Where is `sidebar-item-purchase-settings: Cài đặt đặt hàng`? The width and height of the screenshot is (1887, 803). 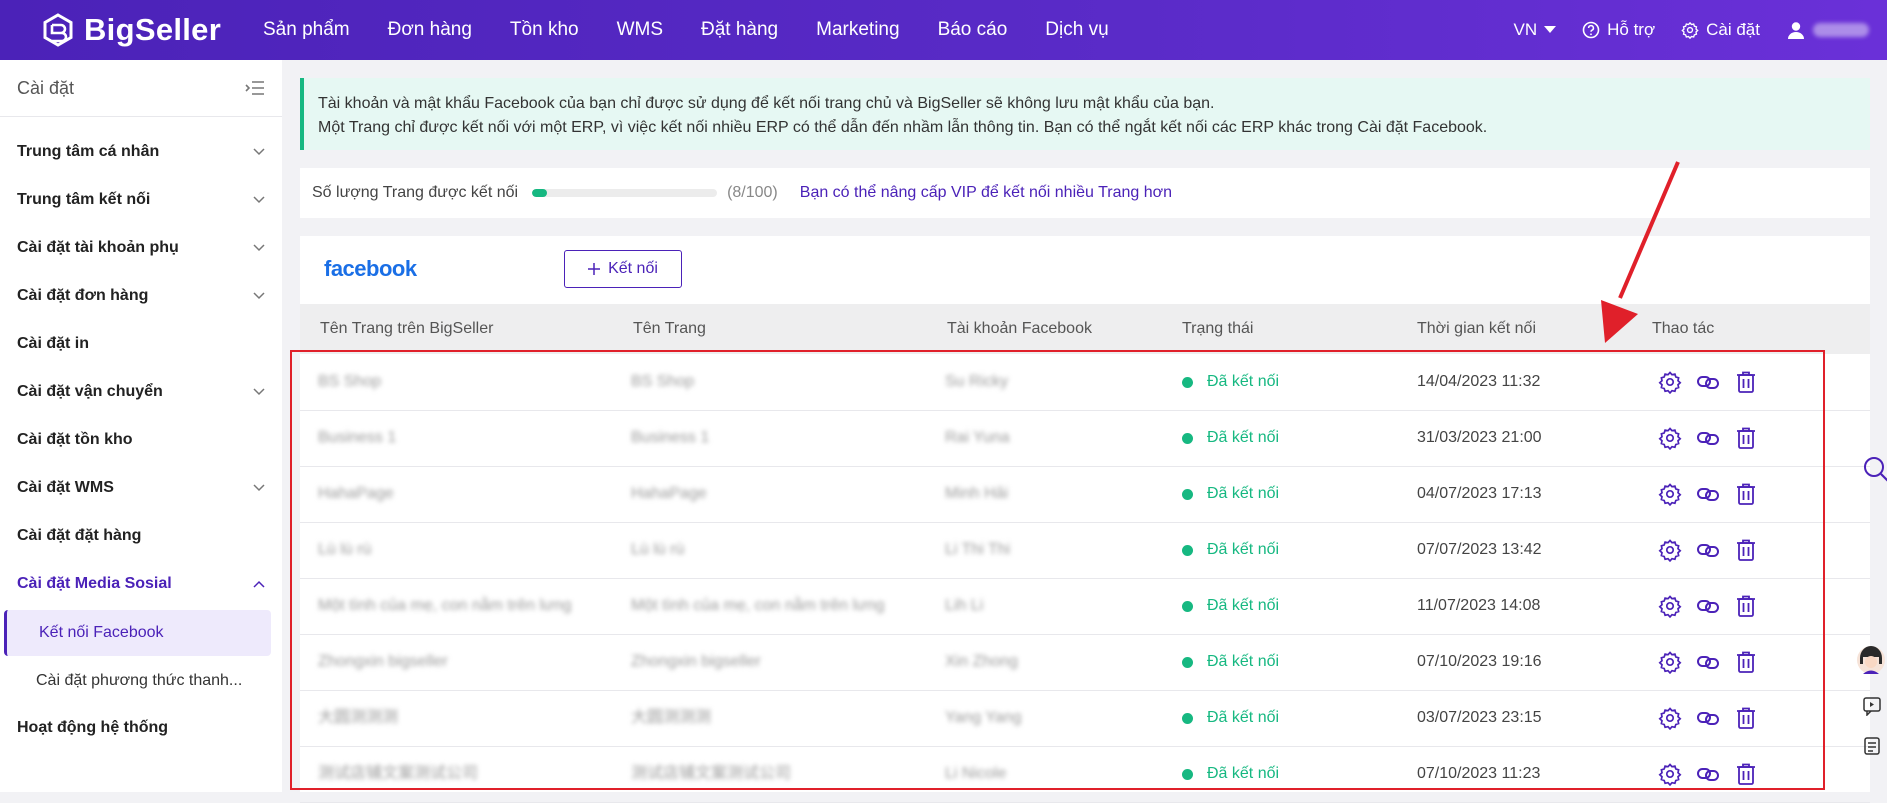
sidebar-item-purchase-settings: Cài đặt đặt hàng is located at coordinates (141, 536).